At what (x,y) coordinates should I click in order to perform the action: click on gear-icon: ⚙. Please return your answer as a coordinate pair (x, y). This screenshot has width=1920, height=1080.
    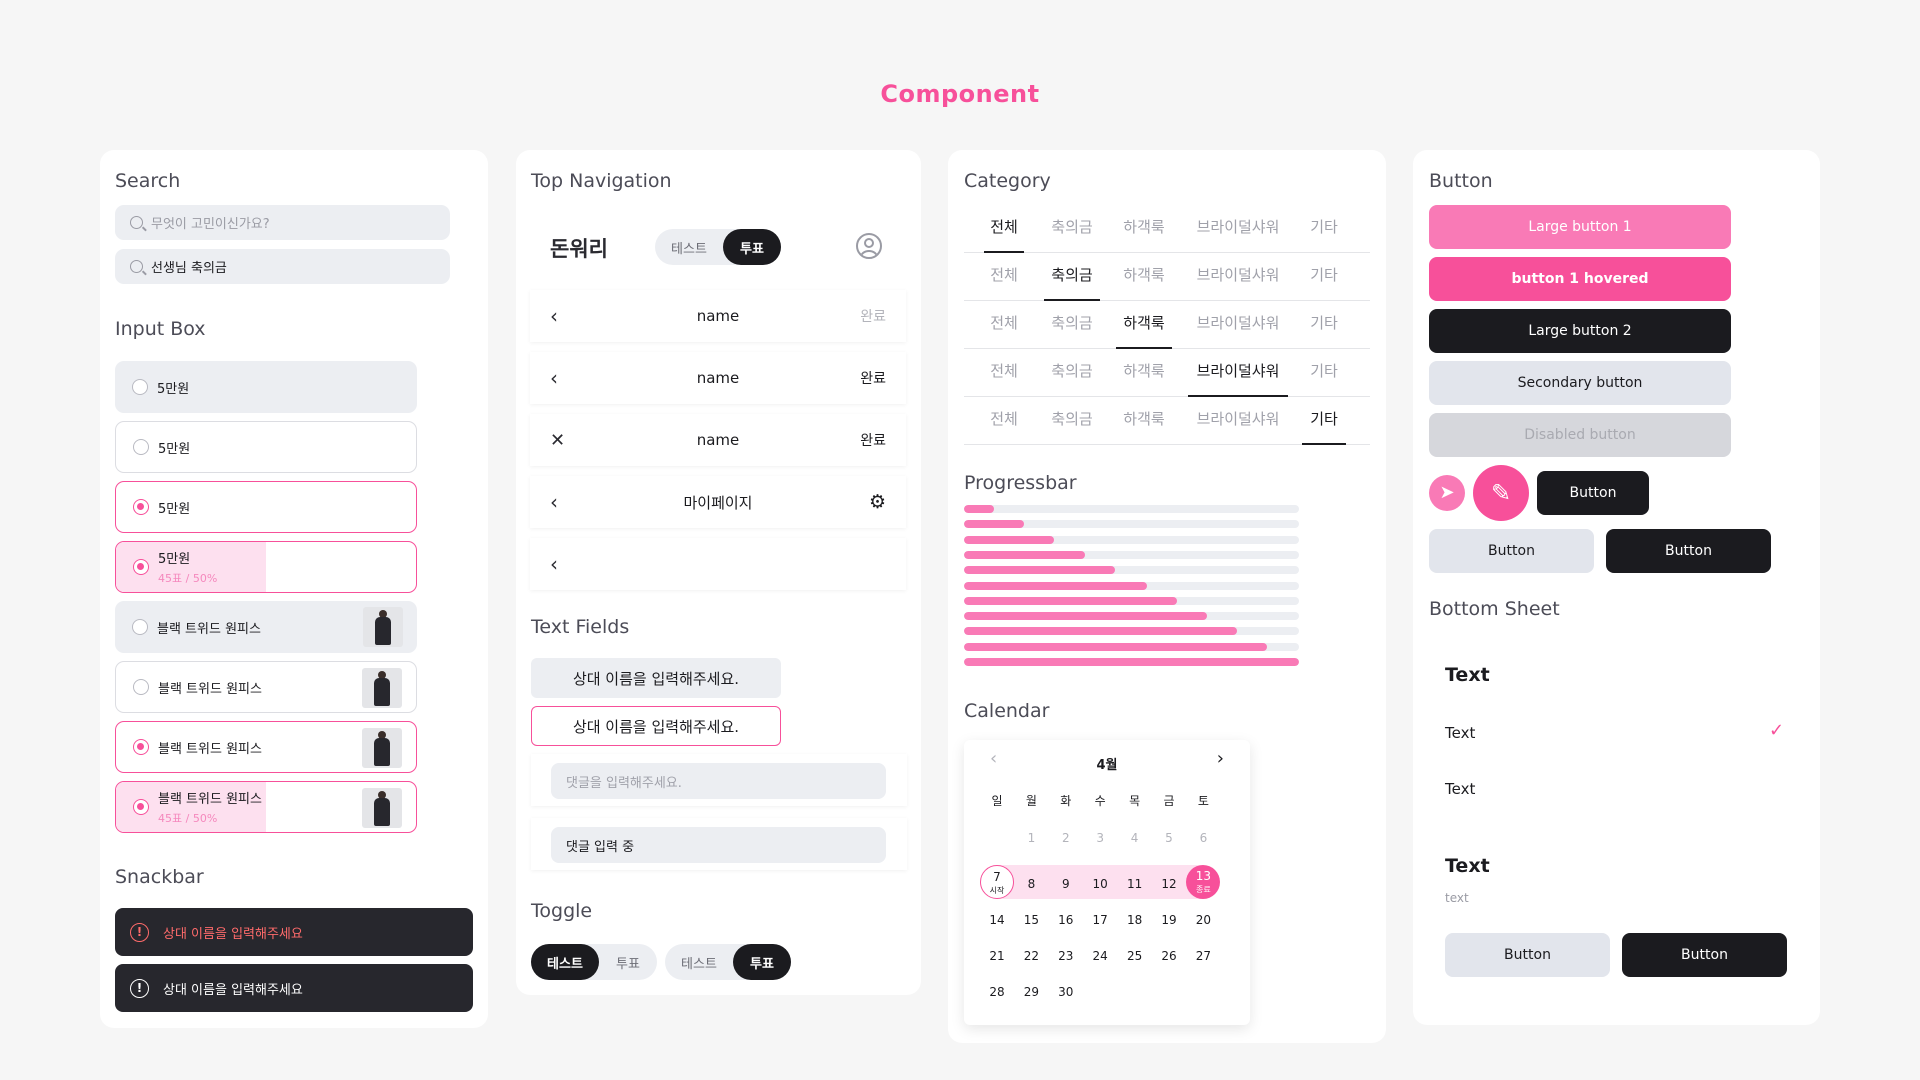
    Looking at the image, I should click on (877, 502).